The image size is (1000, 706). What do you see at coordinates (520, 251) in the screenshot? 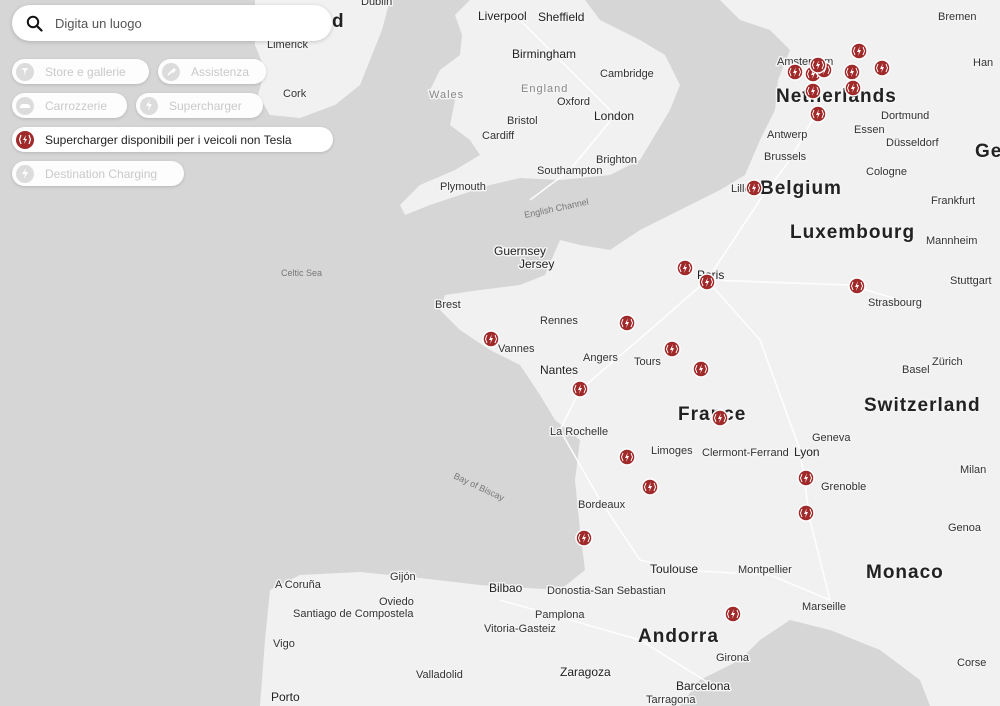
I see `label-city: Guernsey` at bounding box center [520, 251].